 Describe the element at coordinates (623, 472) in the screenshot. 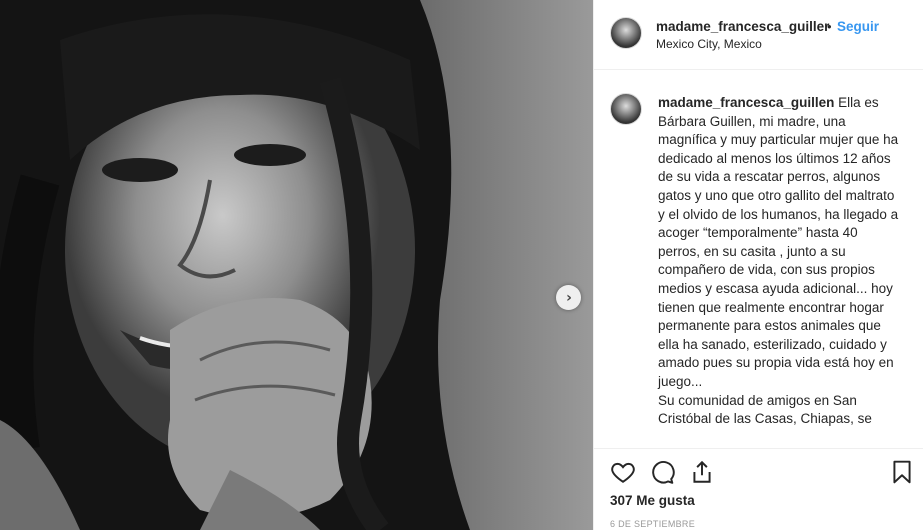

I see `heart-icon` at that location.